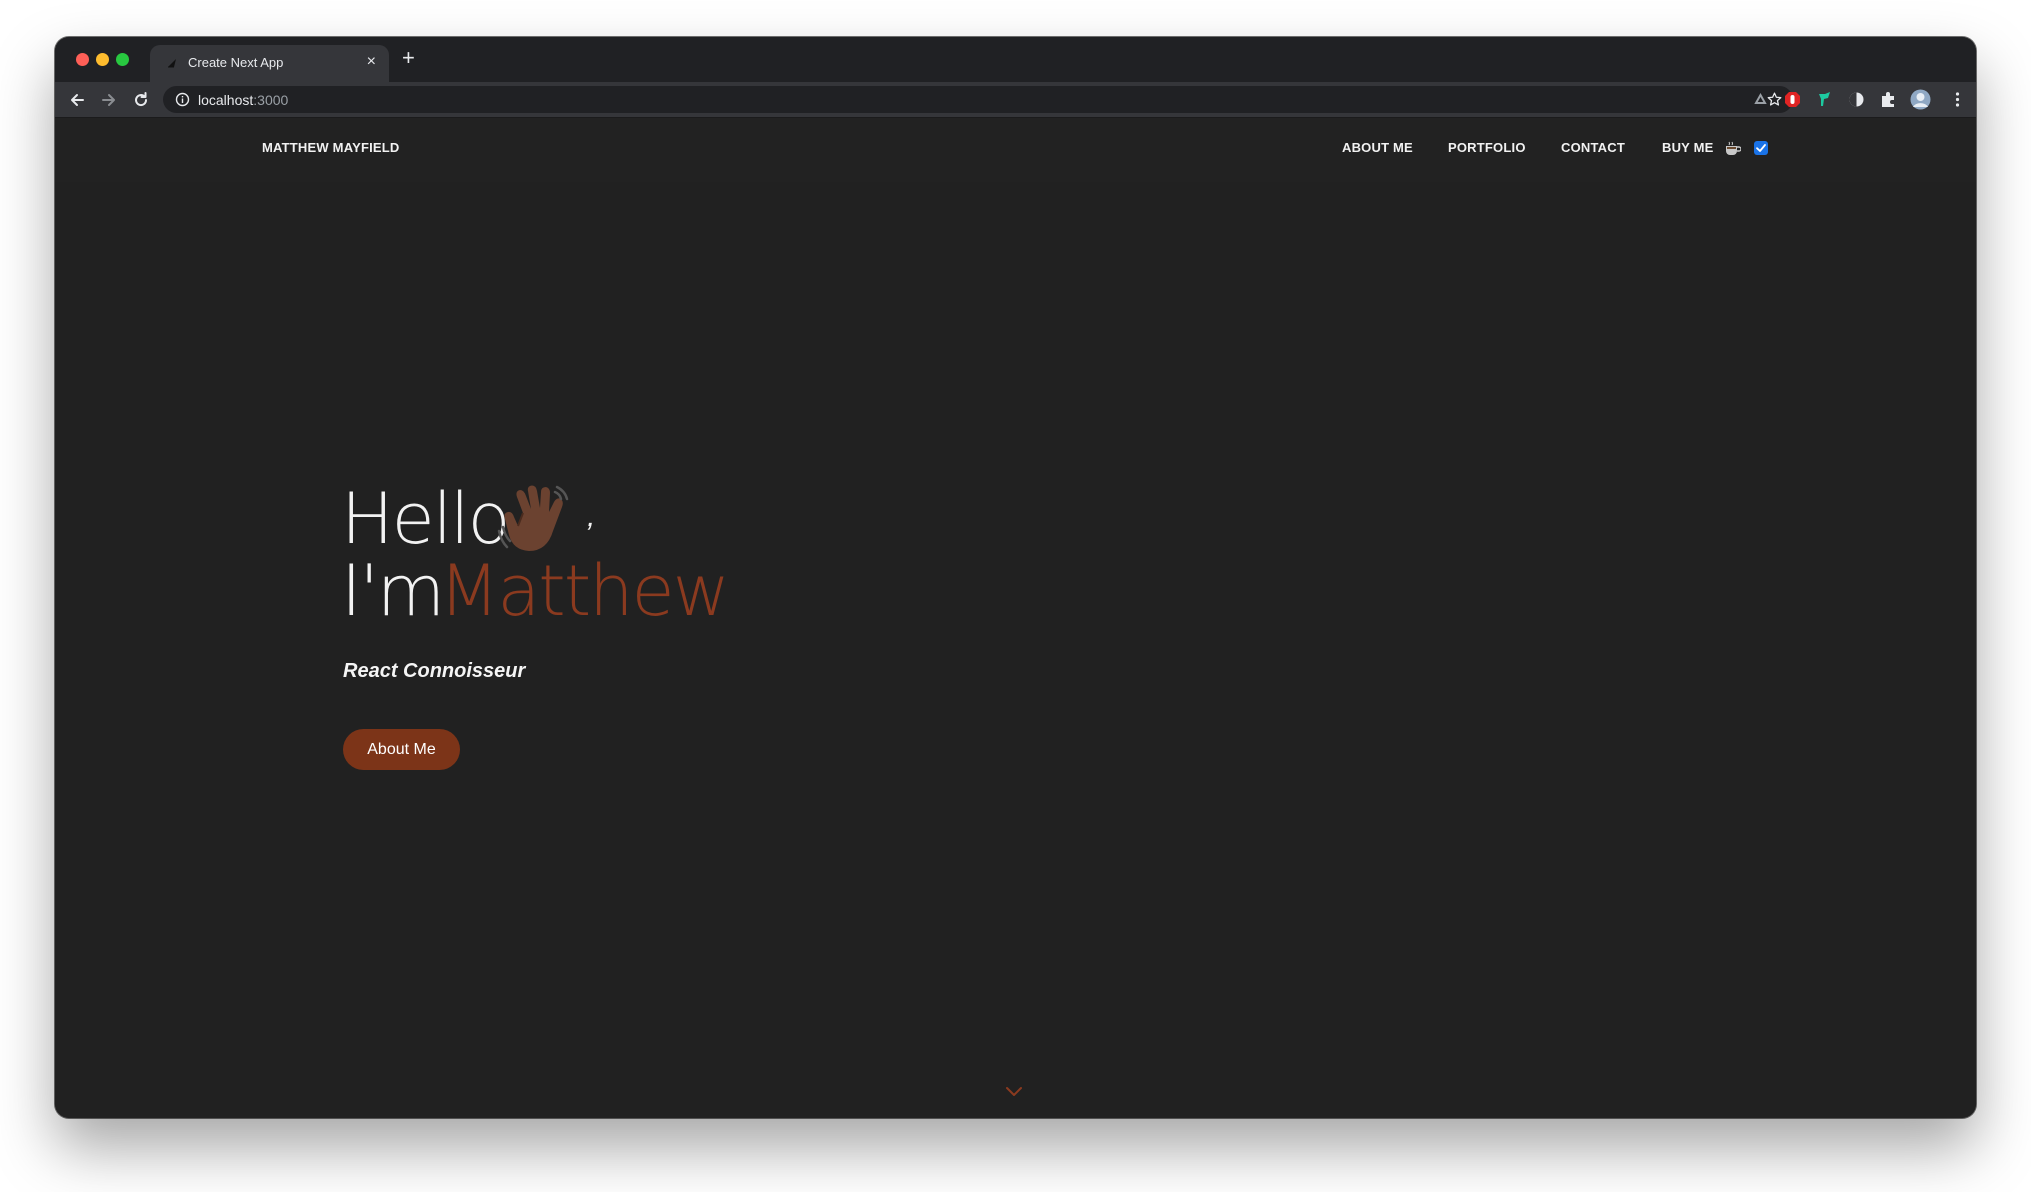  Describe the element at coordinates (1920, 99) in the screenshot. I see `profile-avatar-icon` at that location.